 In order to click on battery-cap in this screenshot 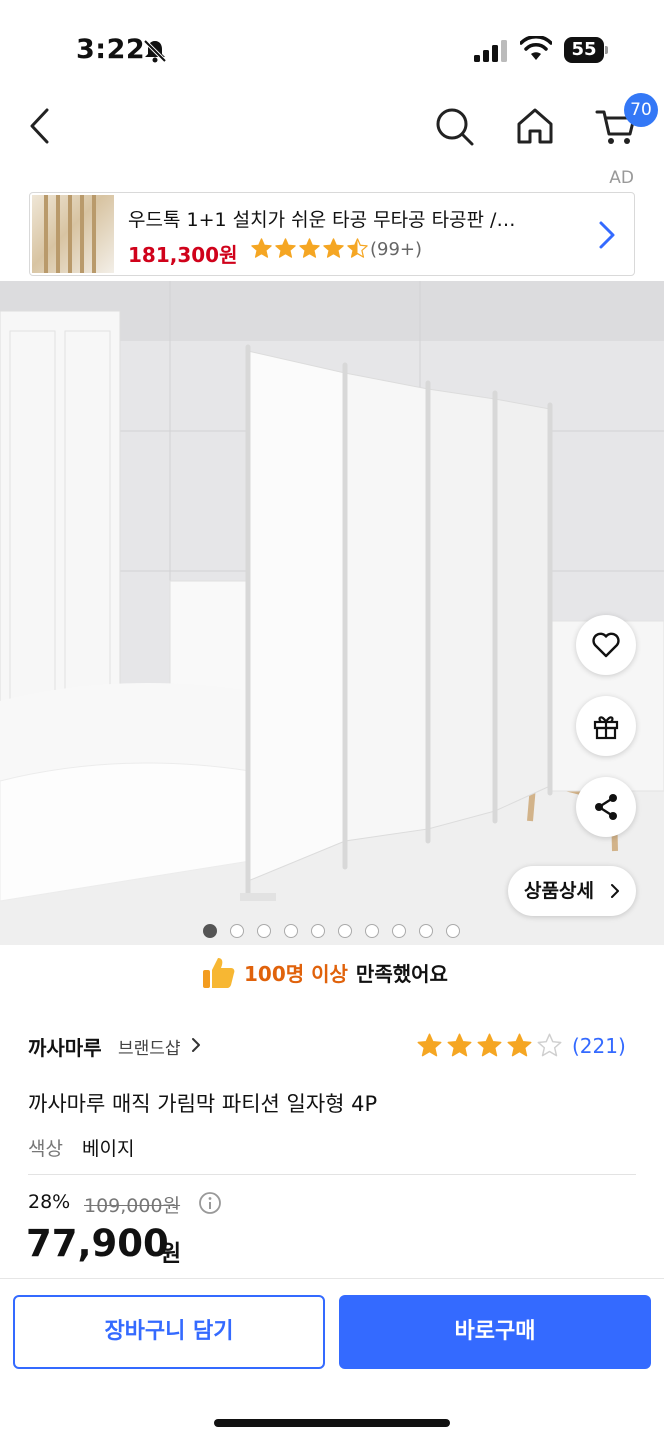, I will do `click(606, 50)`.